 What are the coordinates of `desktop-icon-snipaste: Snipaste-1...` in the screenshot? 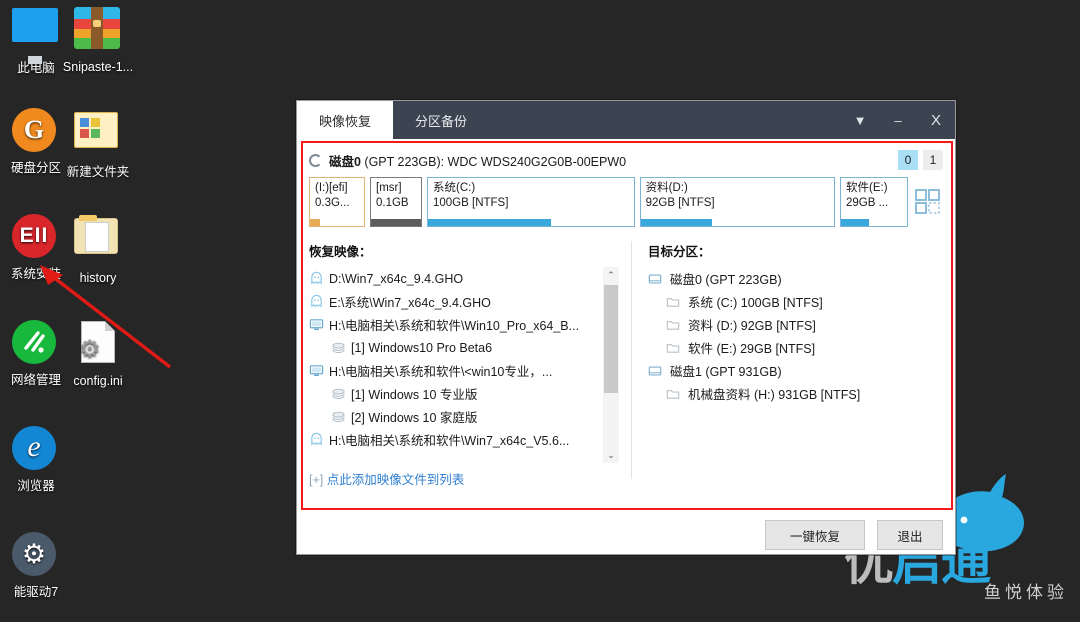 It's located at (98, 39).